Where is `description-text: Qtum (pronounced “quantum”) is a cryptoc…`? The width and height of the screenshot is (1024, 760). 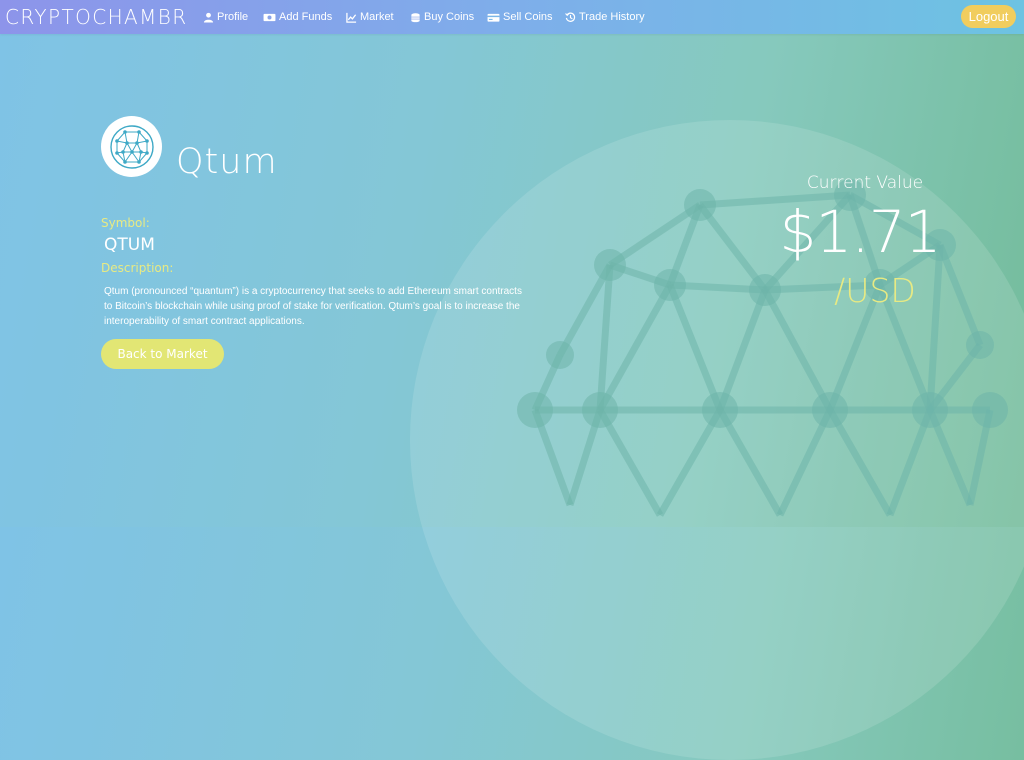 description-text: Qtum (pronounced “quantum”) is a cryptoc… is located at coordinates (313, 306).